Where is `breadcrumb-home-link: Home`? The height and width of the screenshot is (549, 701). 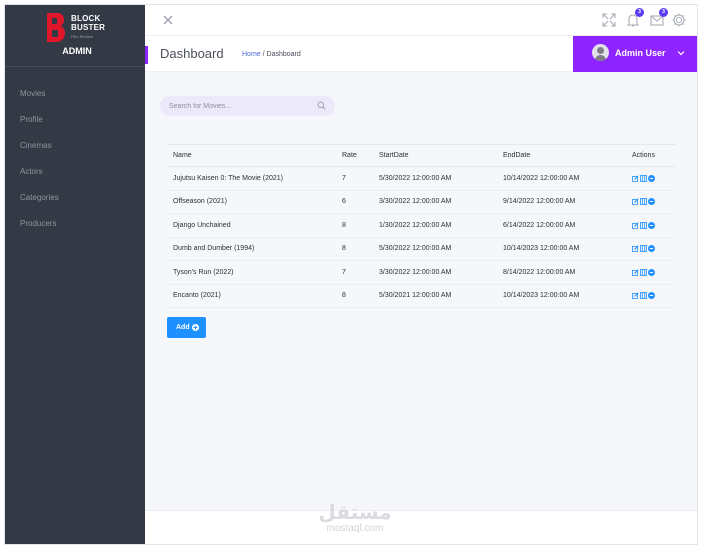
breadcrumb-home-link: Home is located at coordinates (251, 54).